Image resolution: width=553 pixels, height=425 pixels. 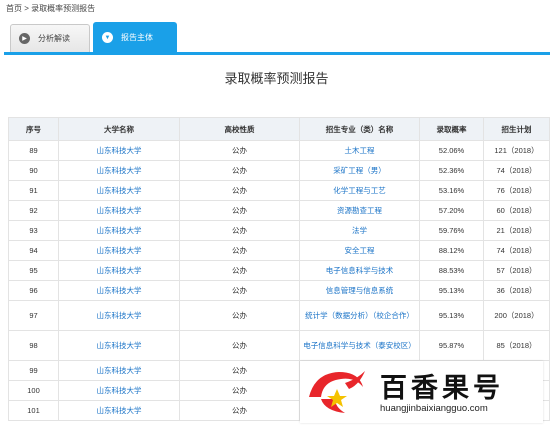 What do you see at coordinates (451, 250) in the screenshot?
I see `cell-probability: 88.12%` at bounding box center [451, 250].